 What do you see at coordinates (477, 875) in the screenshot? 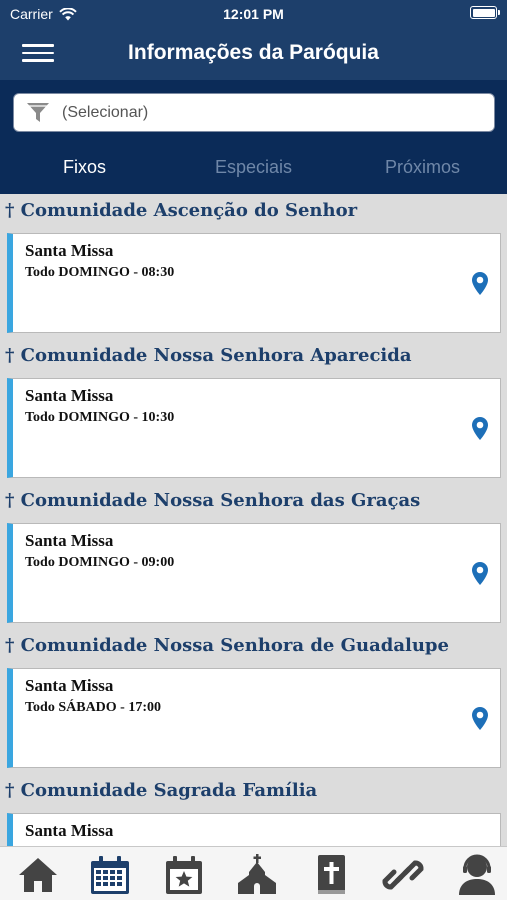
I see `contact-person-icon` at bounding box center [477, 875].